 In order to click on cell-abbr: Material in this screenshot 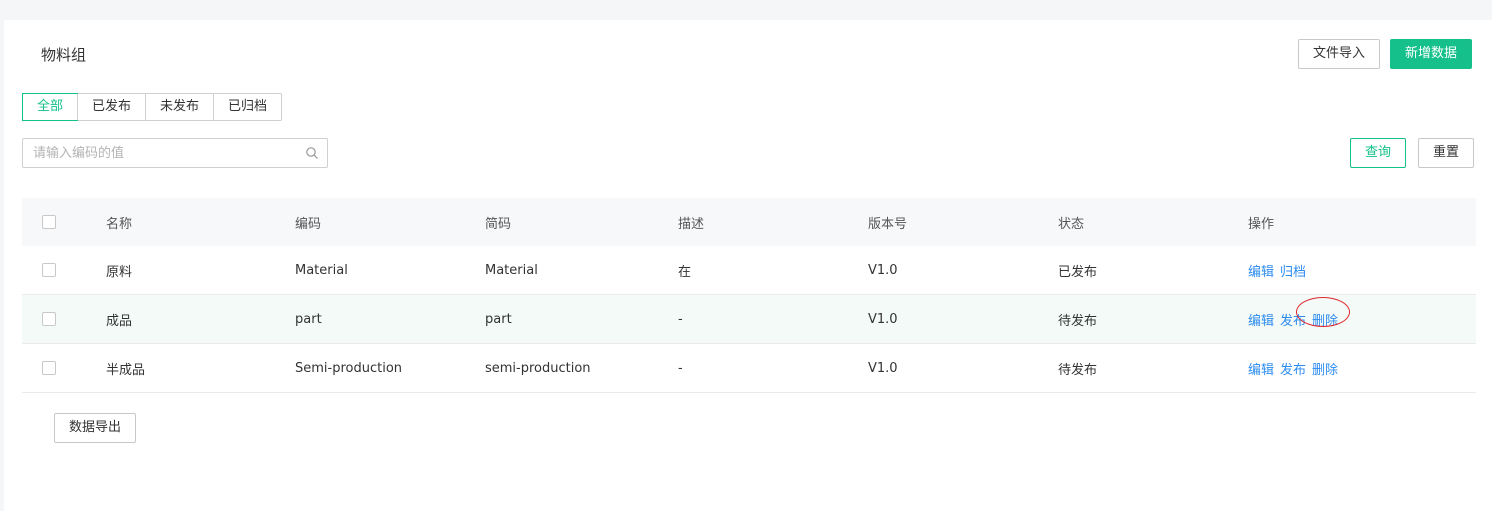, I will do `click(511, 270)`.